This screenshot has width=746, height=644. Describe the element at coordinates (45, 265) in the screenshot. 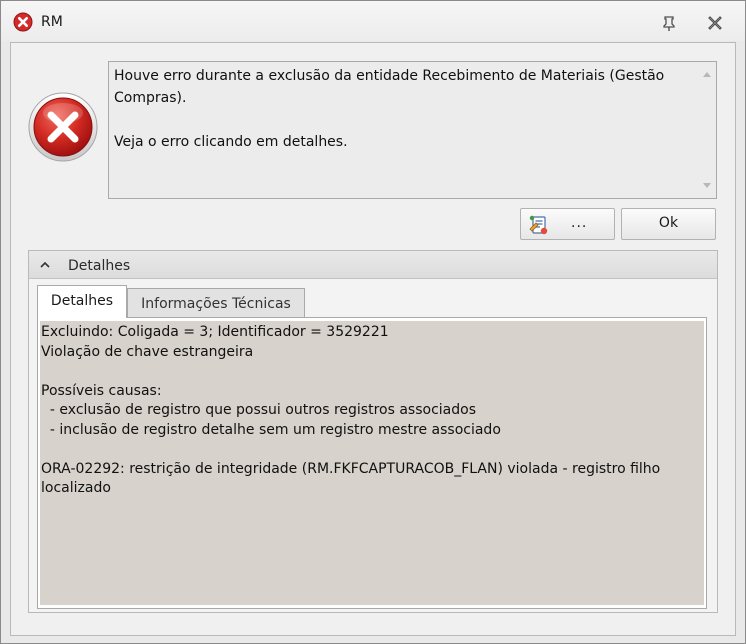

I see `chevron-up-icon` at that location.